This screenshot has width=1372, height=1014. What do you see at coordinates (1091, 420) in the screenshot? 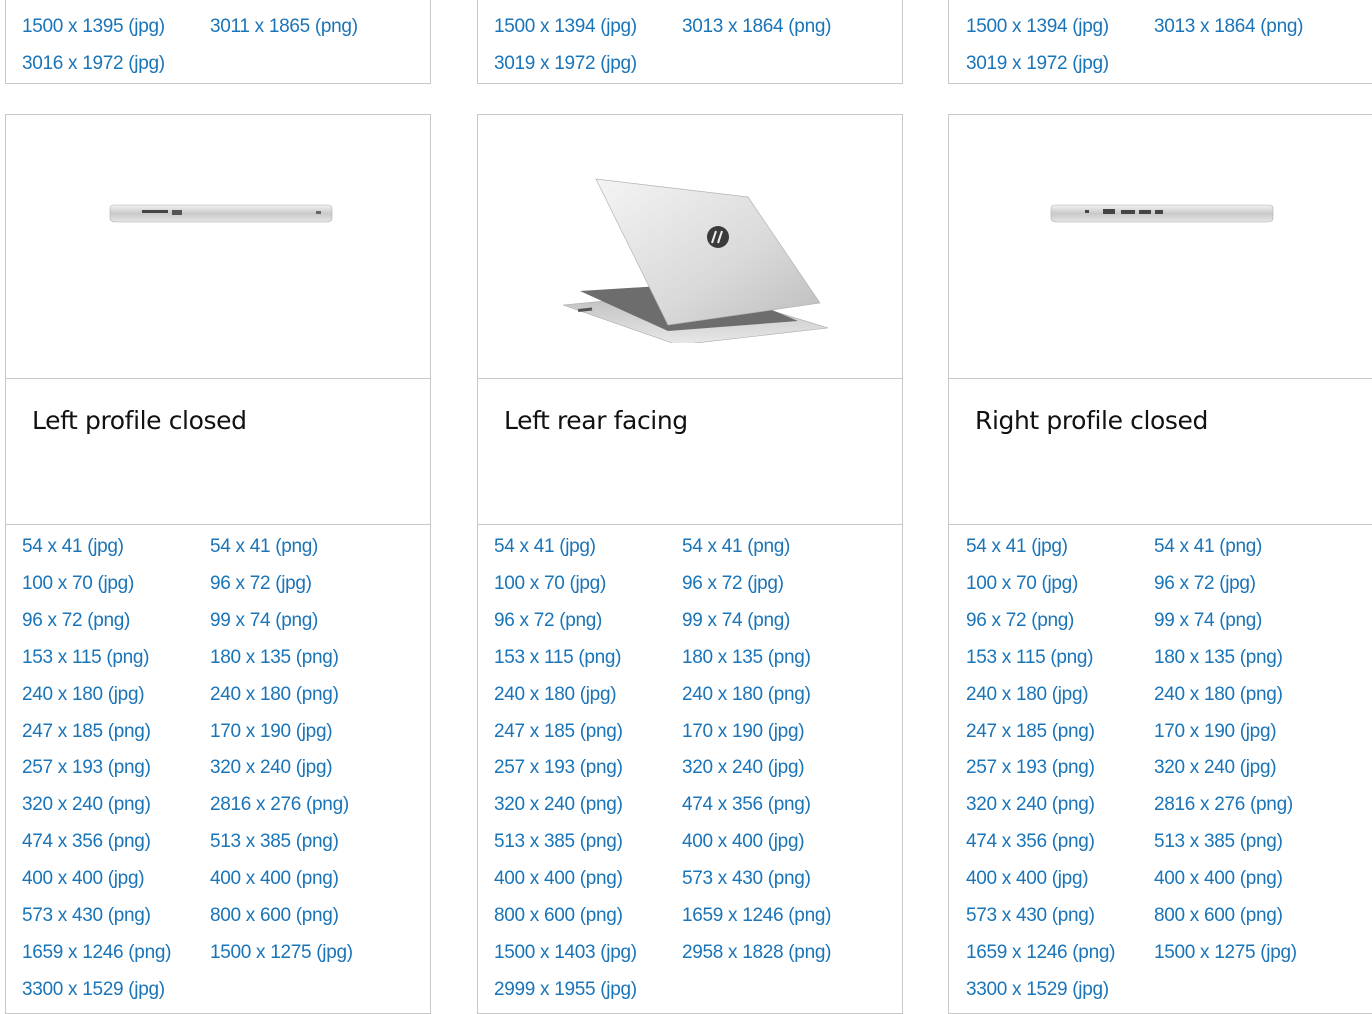
I see `image-title: Right profile closed` at bounding box center [1091, 420].